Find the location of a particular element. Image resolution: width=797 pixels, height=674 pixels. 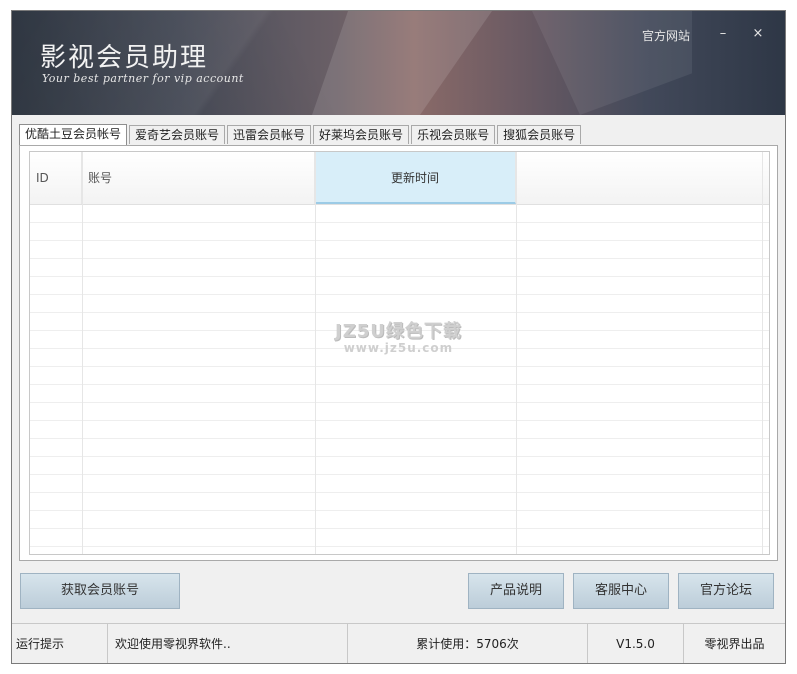

column-header-extra is located at coordinates (639, 178).